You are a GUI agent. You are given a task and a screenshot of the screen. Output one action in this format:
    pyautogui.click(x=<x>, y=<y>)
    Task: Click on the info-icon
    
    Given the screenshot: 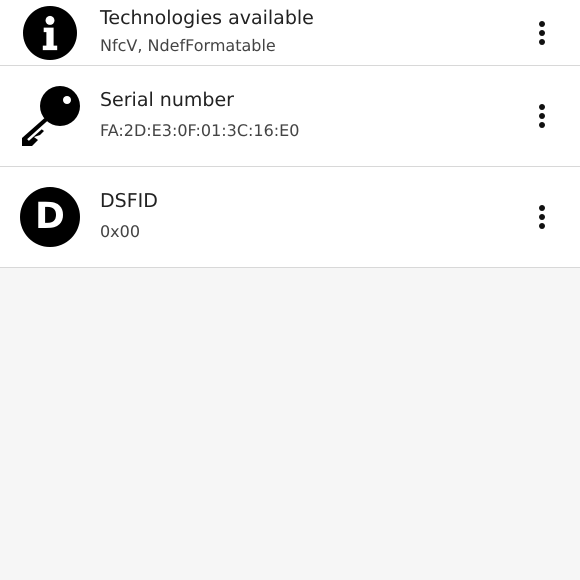 What is the action you would take?
    pyautogui.click(x=50, y=33)
    